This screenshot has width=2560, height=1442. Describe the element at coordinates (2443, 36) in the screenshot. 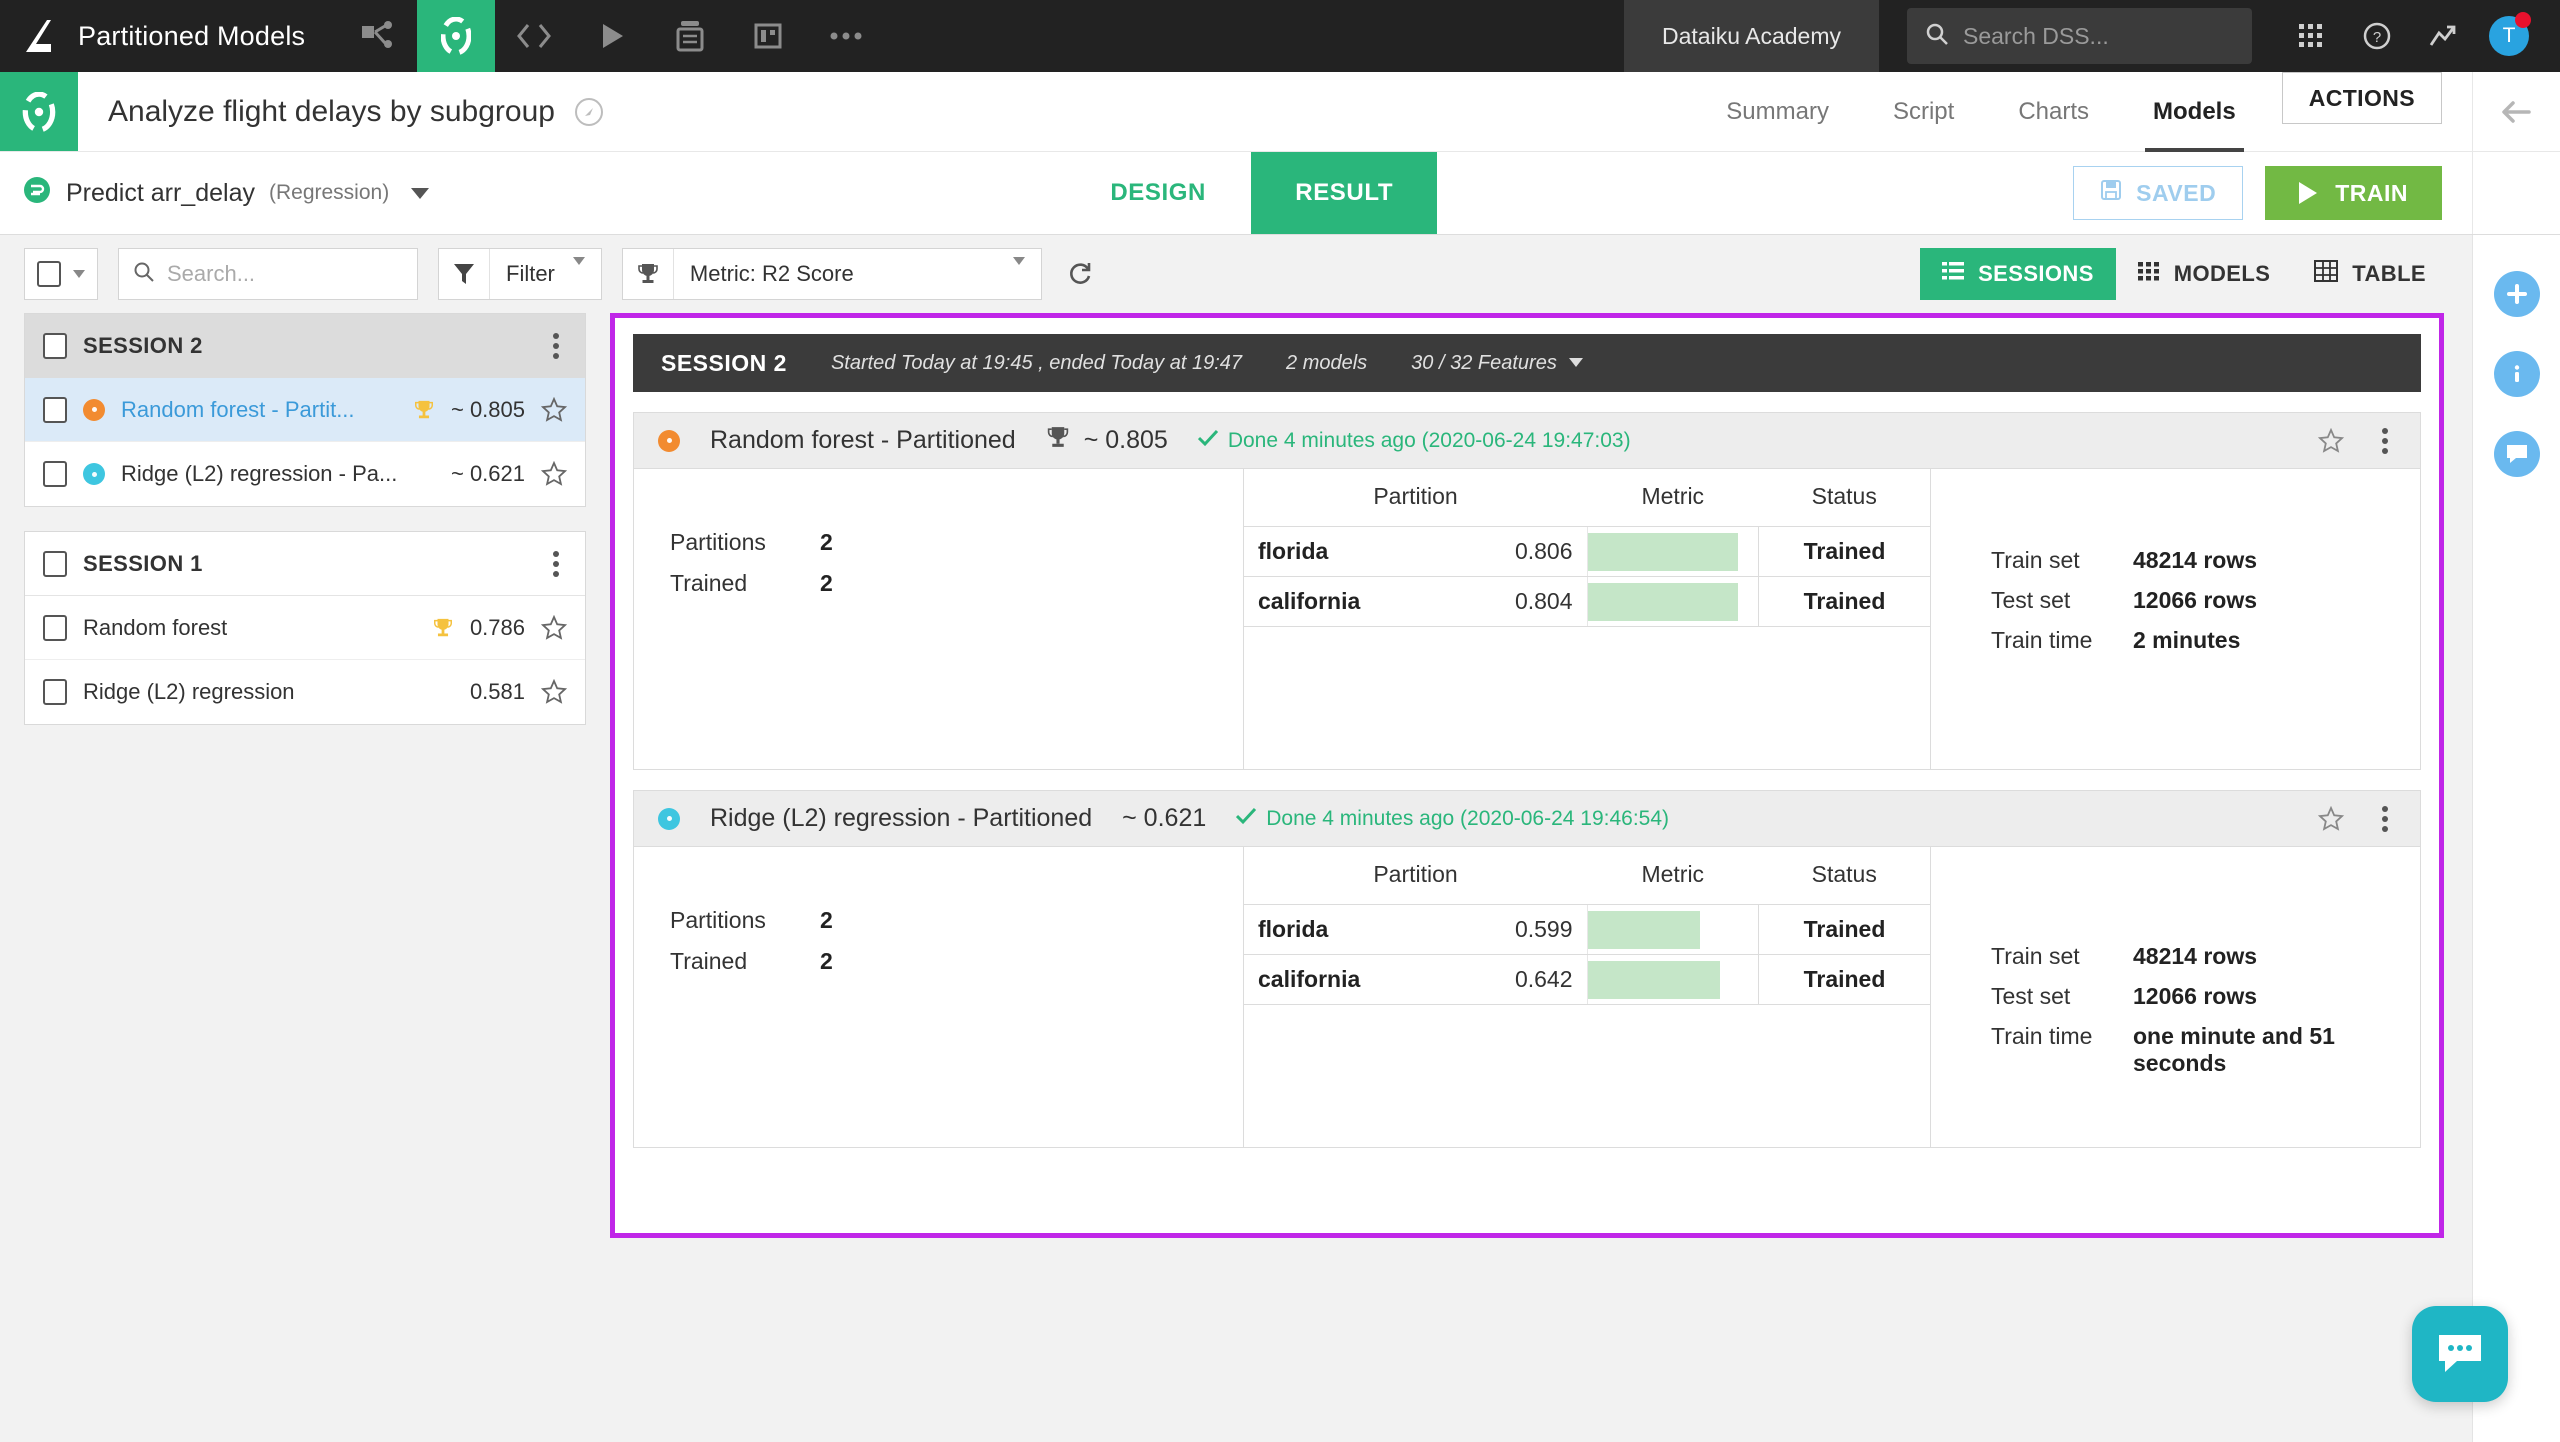

I see `trending-up-icon` at that location.